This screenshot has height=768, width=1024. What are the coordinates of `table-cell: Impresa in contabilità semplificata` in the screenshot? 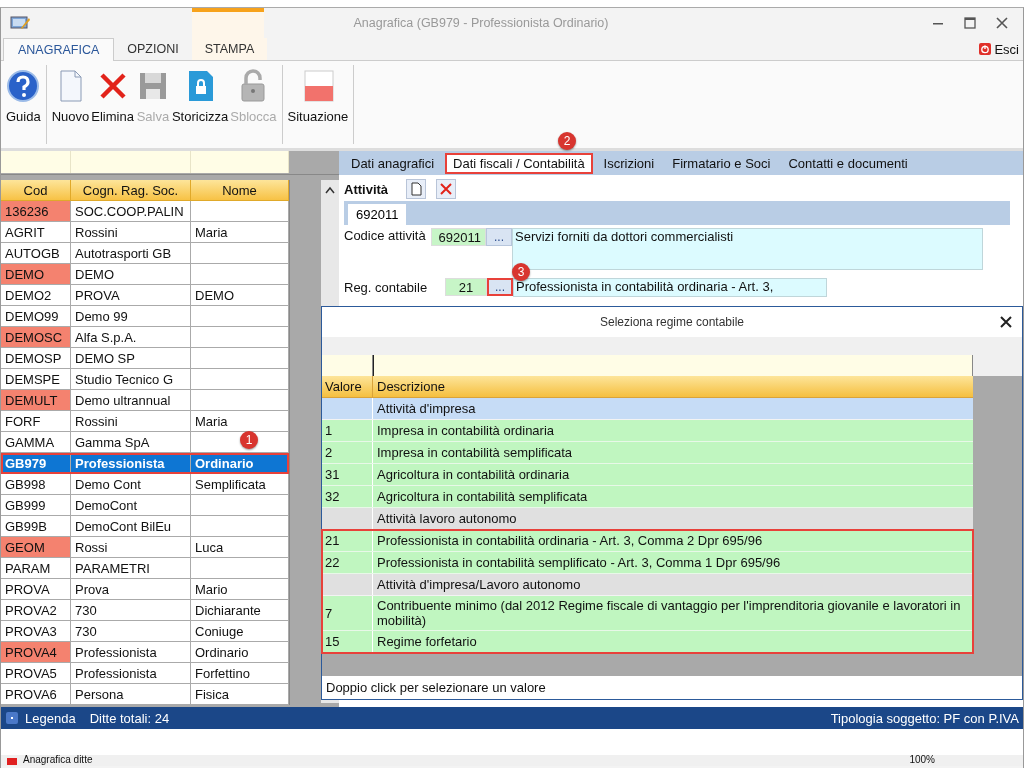 It's located at (475, 452).